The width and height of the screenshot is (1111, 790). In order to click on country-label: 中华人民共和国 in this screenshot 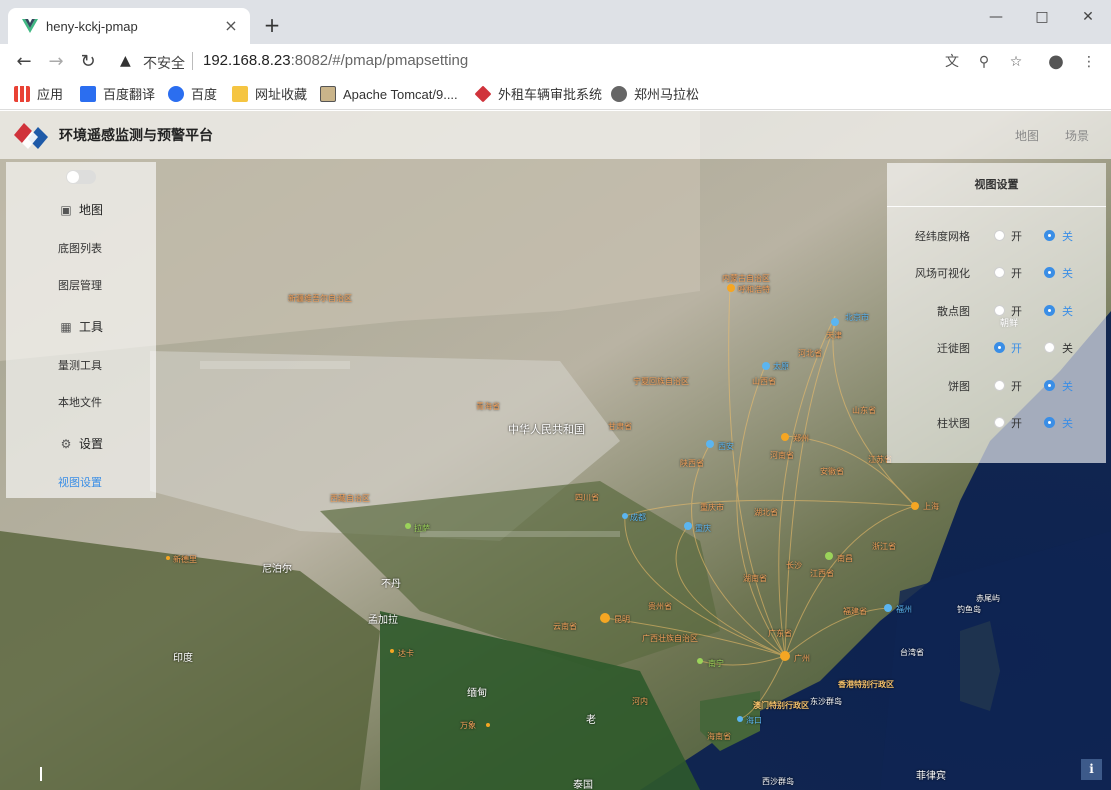, I will do `click(546, 429)`.